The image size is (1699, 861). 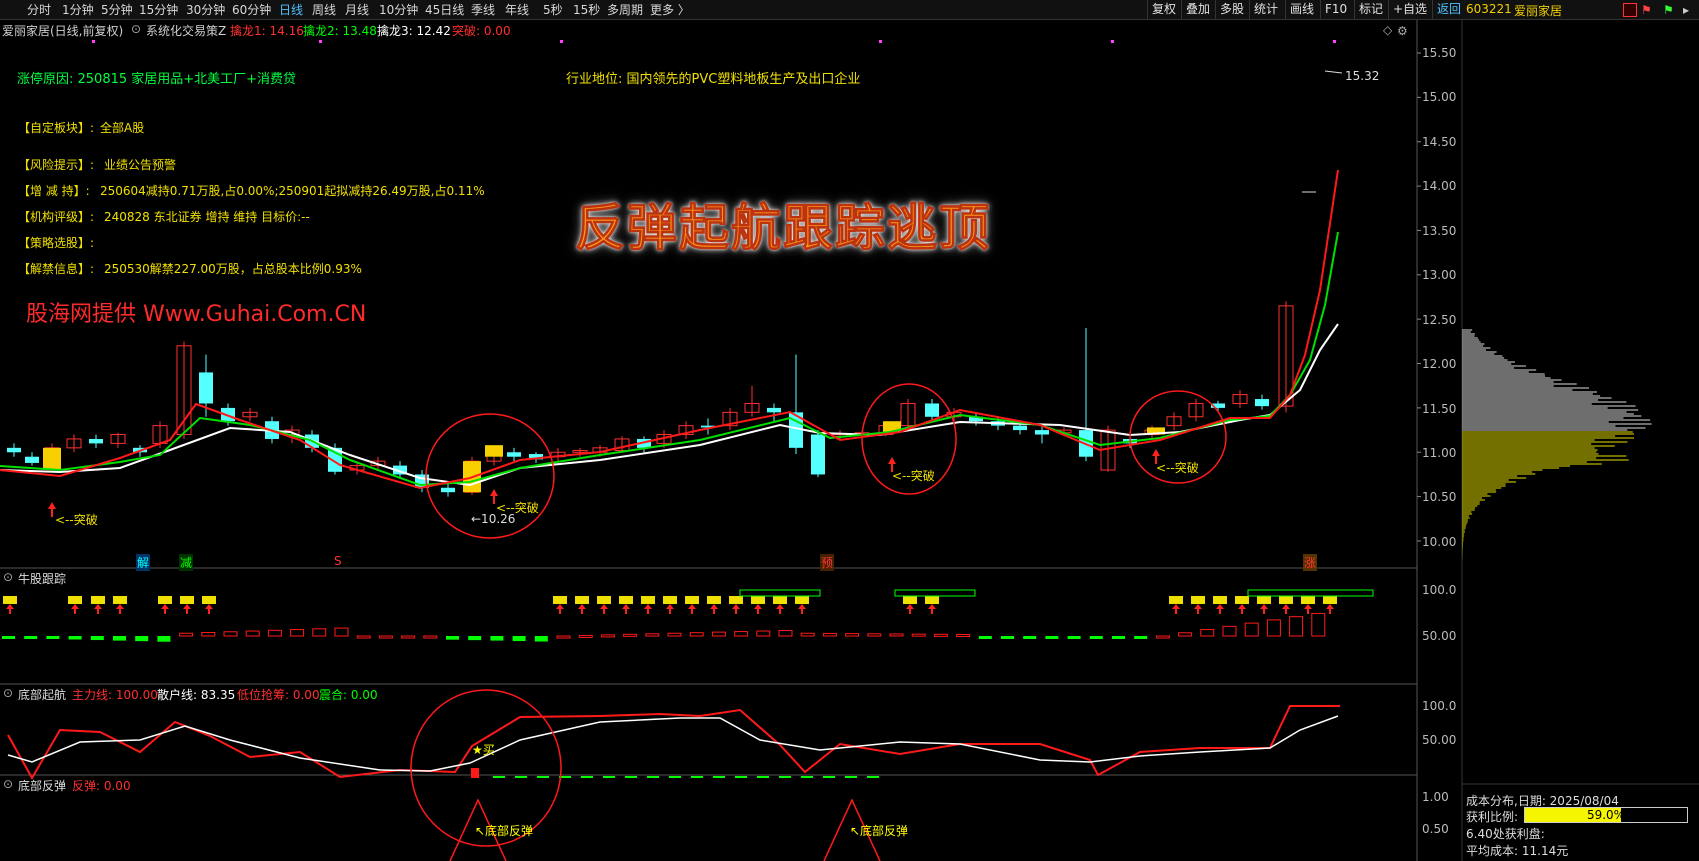 I want to click on y-tick-main-0: 15.50, so click(x=1439, y=53).